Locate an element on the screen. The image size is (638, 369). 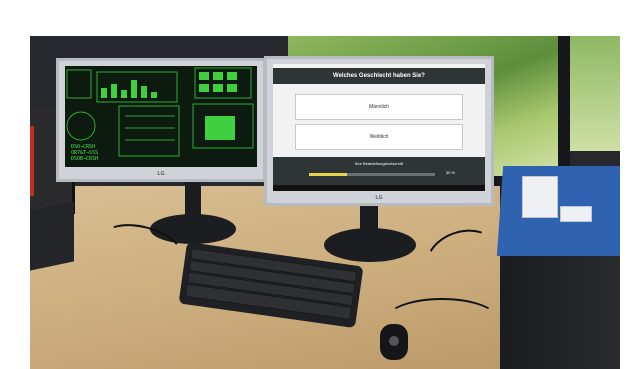
mouse is located at coordinates (394, 342).